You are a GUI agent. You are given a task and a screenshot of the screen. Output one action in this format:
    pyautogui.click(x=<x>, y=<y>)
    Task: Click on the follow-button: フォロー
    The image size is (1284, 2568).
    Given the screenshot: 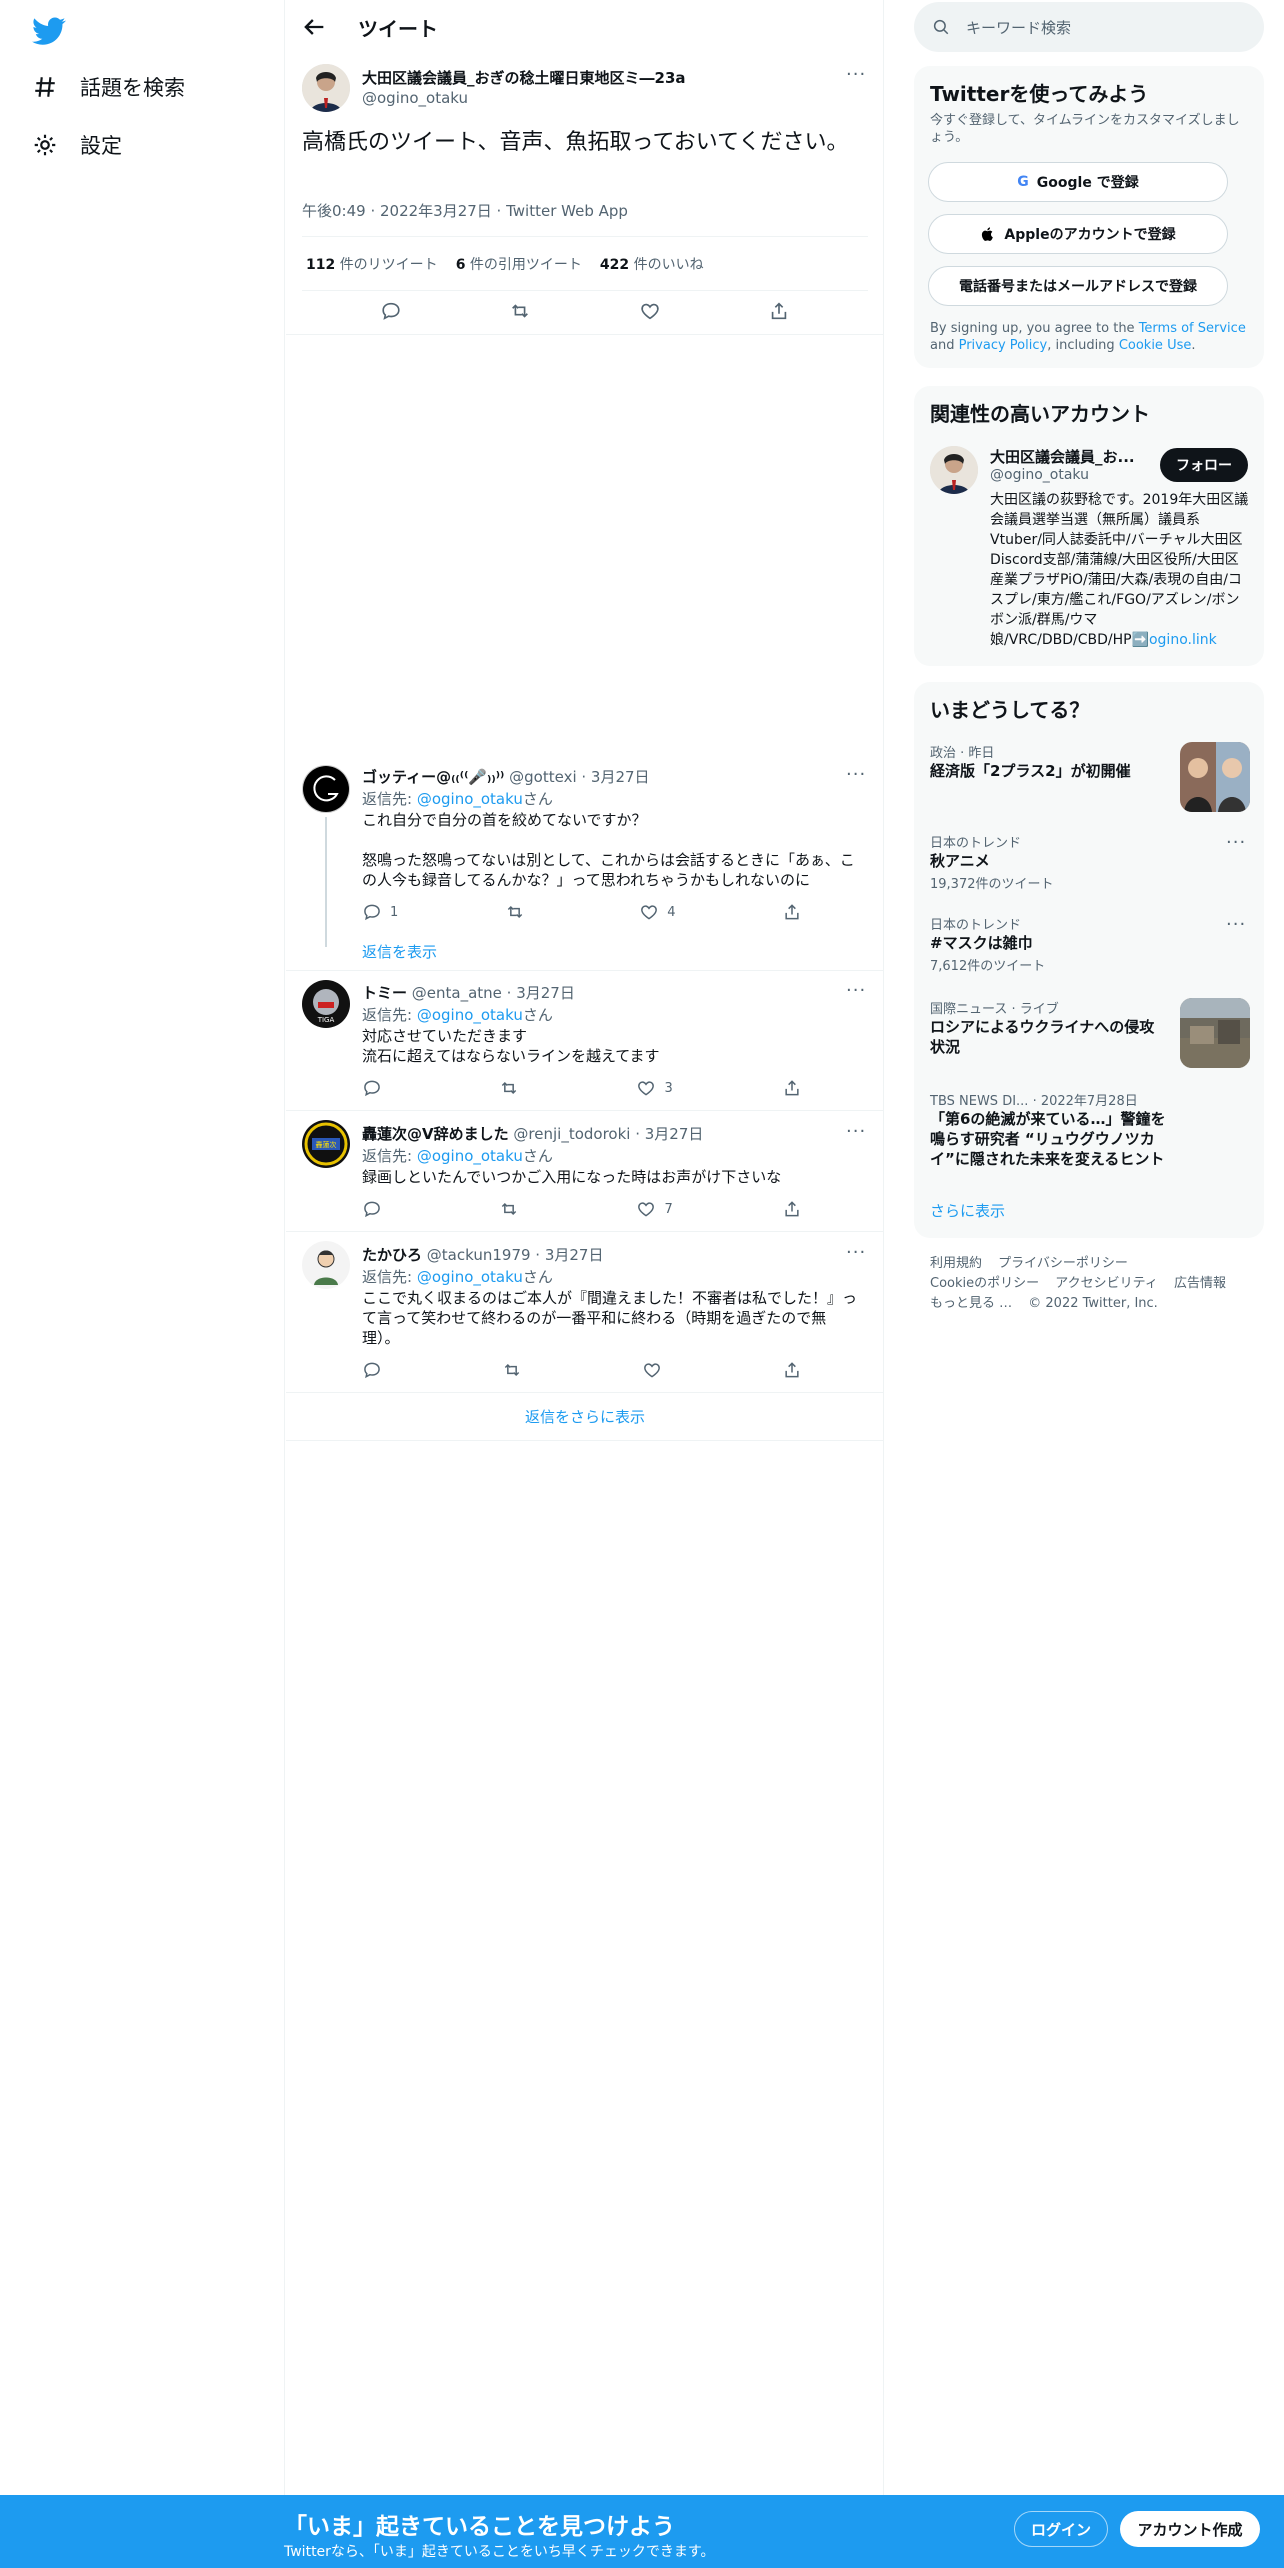 What is the action you would take?
    pyautogui.click(x=1204, y=465)
    